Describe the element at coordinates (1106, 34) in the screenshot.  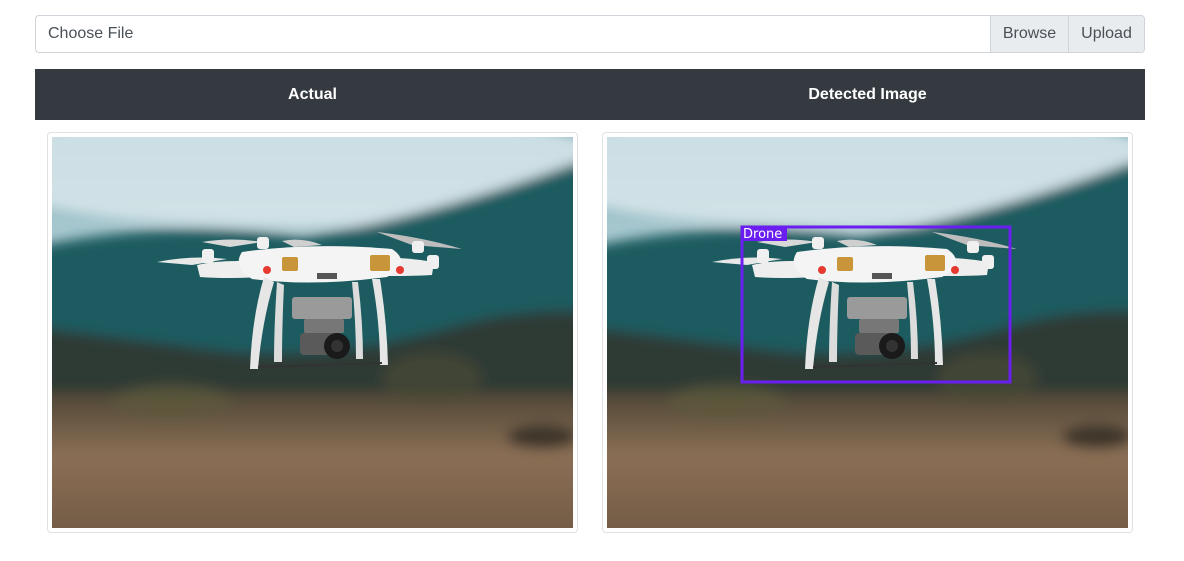
I see `upload-button: Upload` at that location.